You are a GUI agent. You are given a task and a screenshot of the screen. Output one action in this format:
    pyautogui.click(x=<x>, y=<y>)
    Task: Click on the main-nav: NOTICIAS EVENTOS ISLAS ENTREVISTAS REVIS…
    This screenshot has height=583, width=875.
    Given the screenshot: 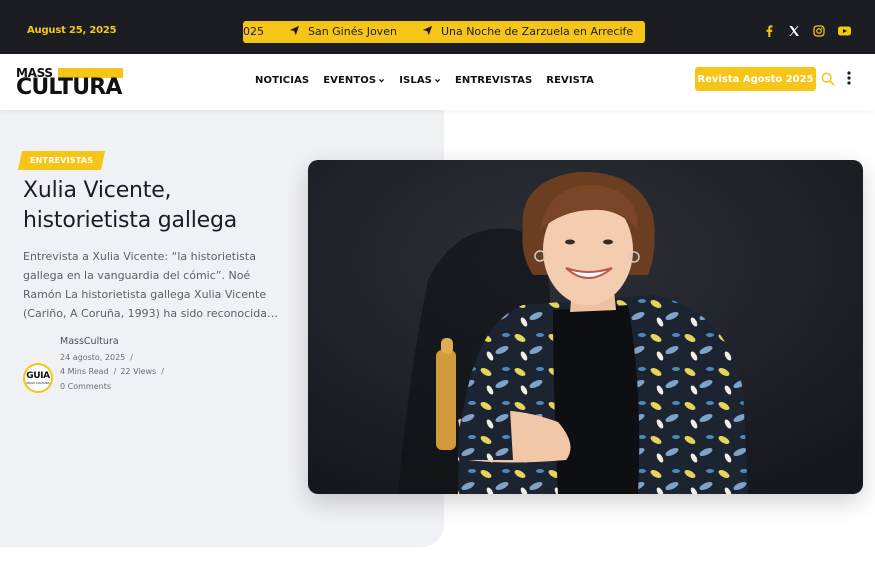 What is the action you would take?
    pyautogui.click(x=431, y=80)
    